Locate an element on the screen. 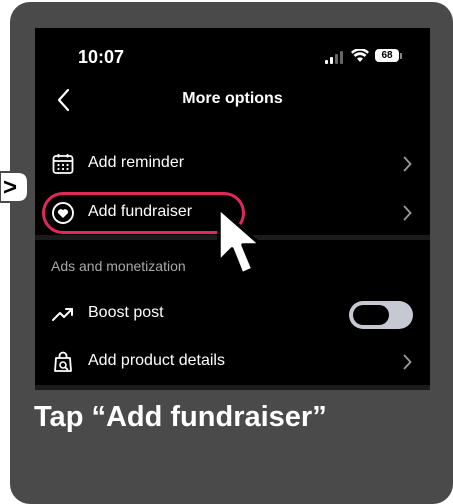 The image size is (453, 504). toggle-knob is located at coordinates (371, 315).